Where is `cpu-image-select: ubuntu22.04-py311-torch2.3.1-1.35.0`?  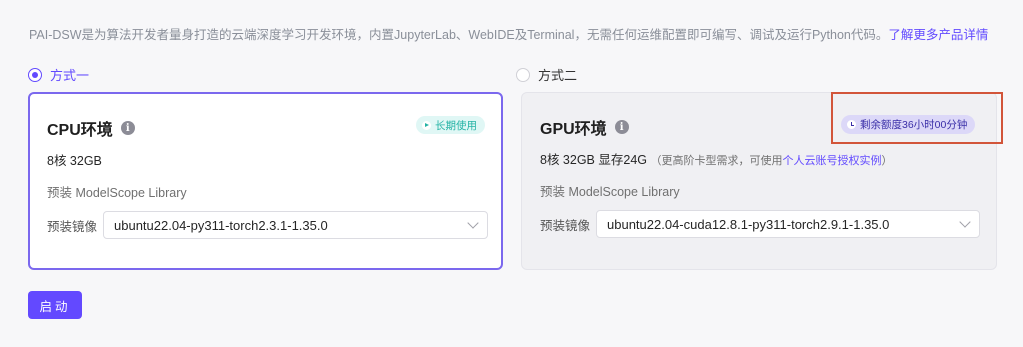 cpu-image-select: ubuntu22.04-py311-torch2.3.1-1.35.0 is located at coordinates (296, 225).